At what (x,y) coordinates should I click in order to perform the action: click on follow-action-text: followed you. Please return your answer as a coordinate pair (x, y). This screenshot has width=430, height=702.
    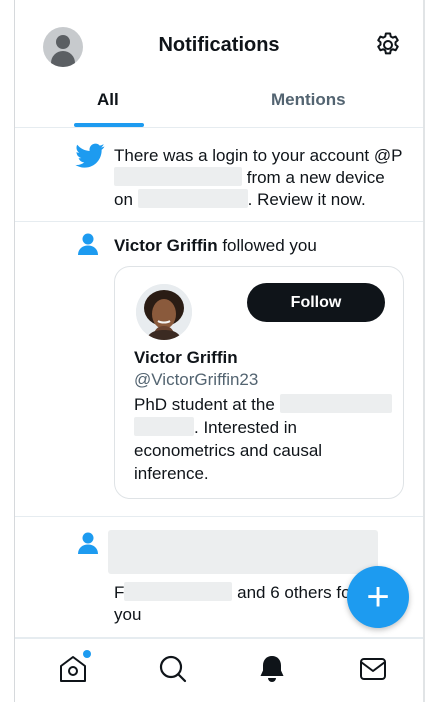
    Looking at the image, I should click on (267, 245).